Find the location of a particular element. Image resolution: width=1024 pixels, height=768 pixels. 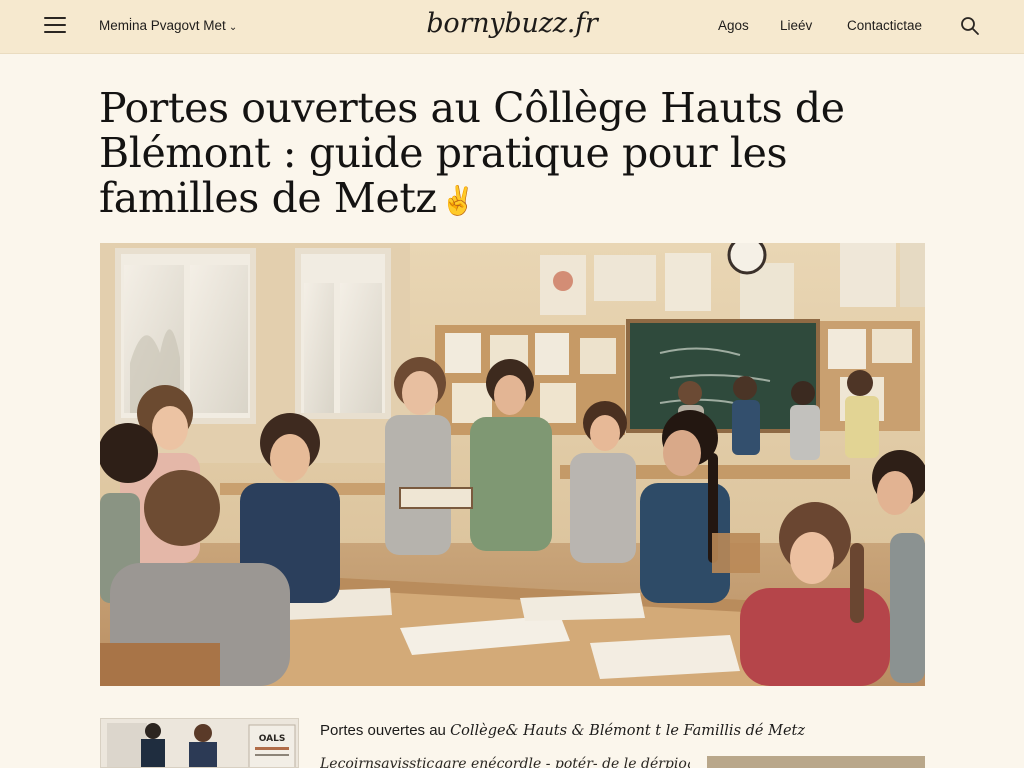

nav-link-contact: Contactictae is located at coordinates (884, 25).